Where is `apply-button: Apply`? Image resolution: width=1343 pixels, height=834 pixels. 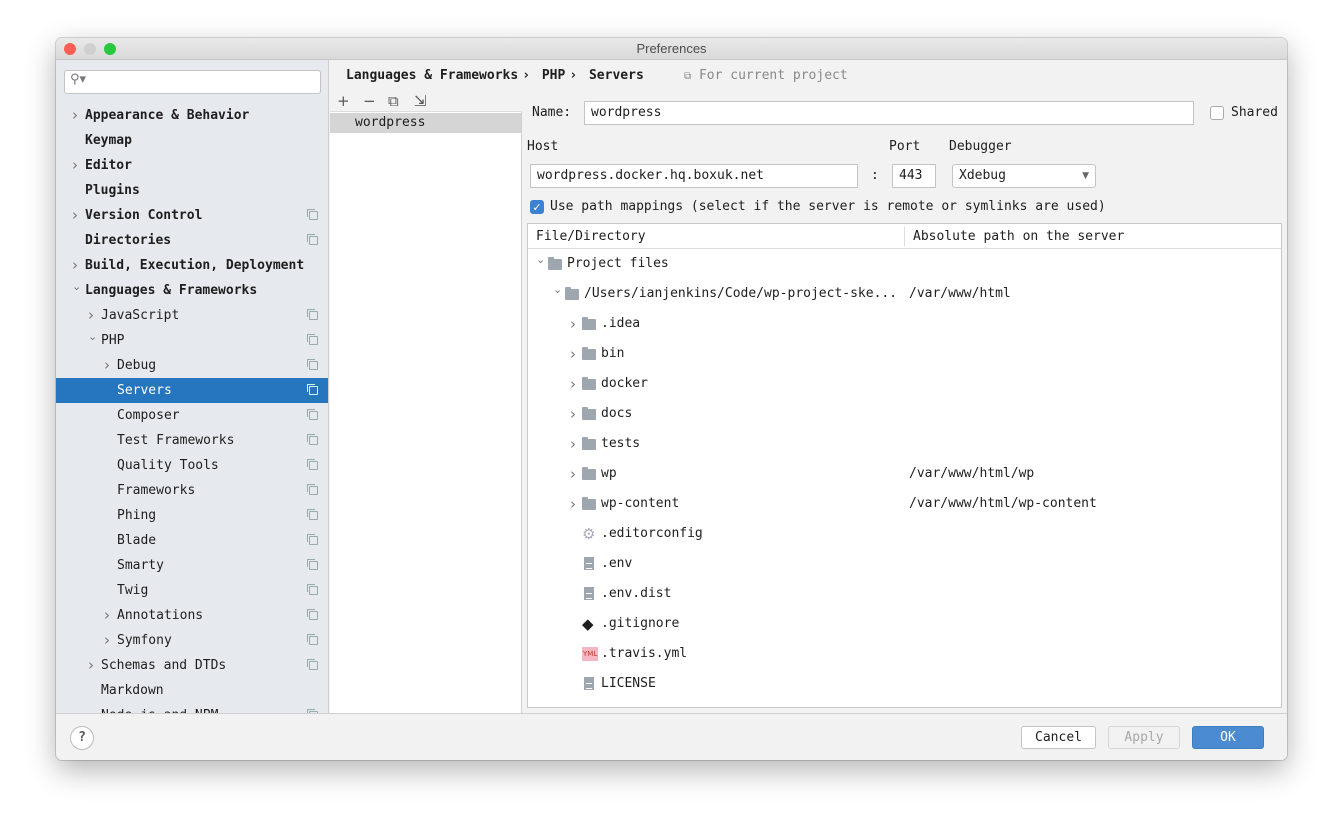 apply-button: Apply is located at coordinates (1144, 737).